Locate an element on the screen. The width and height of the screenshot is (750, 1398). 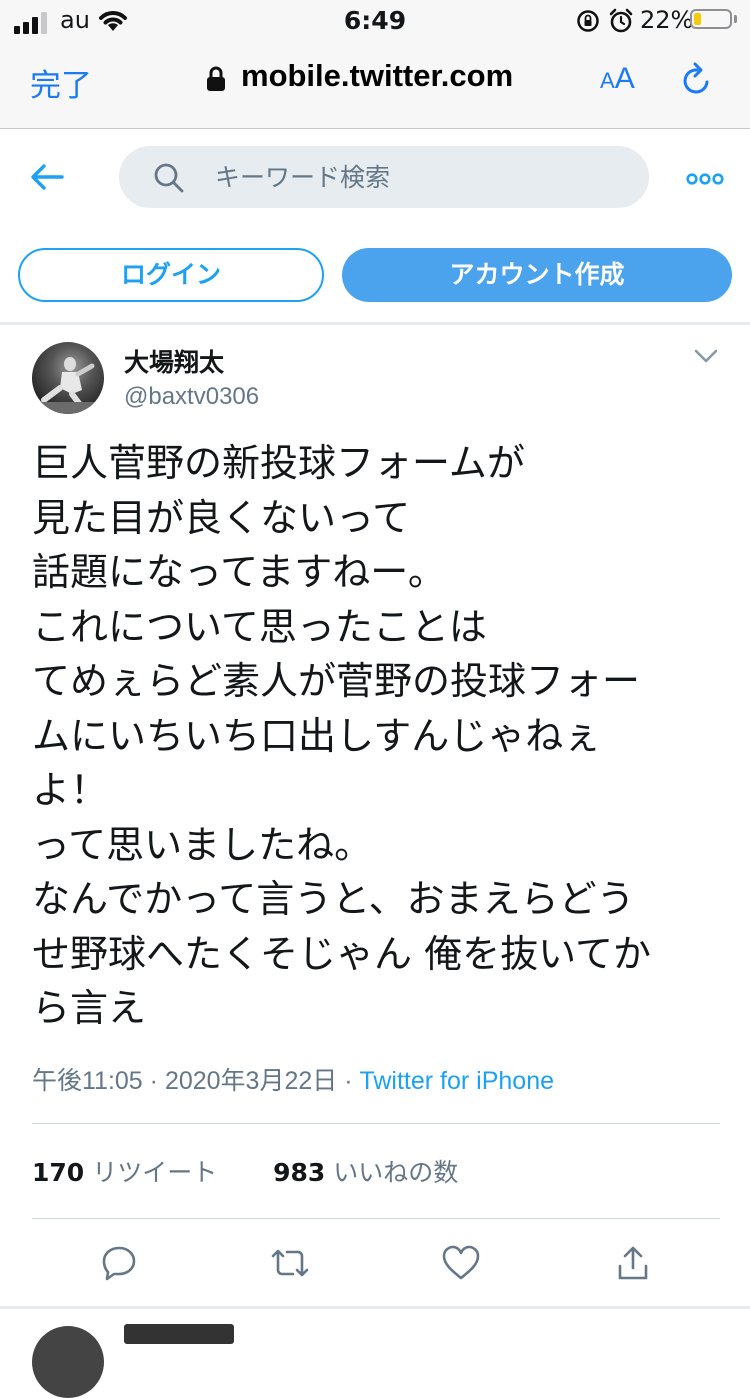
battery-icon is located at coordinates (711, 19).